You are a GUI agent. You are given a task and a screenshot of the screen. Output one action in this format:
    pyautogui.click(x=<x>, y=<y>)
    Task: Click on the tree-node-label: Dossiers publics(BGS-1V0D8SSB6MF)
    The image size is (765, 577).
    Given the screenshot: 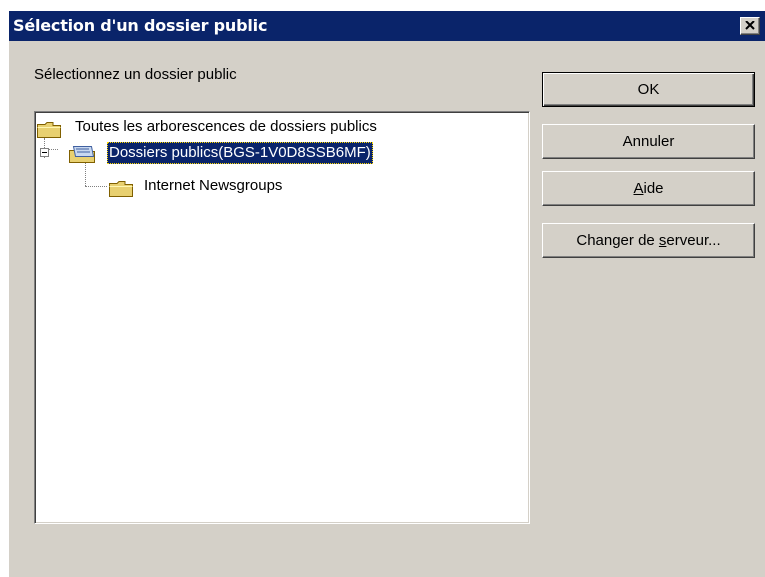 What is the action you would take?
    pyautogui.click(x=240, y=153)
    